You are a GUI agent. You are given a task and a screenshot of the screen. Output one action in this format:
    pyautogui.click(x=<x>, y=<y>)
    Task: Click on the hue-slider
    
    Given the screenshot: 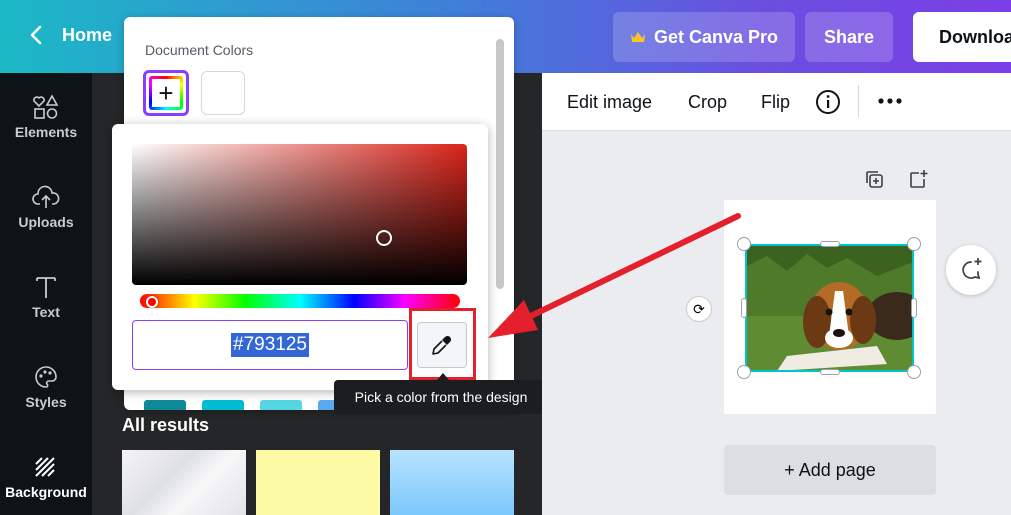 What is the action you would take?
    pyautogui.click(x=300, y=301)
    